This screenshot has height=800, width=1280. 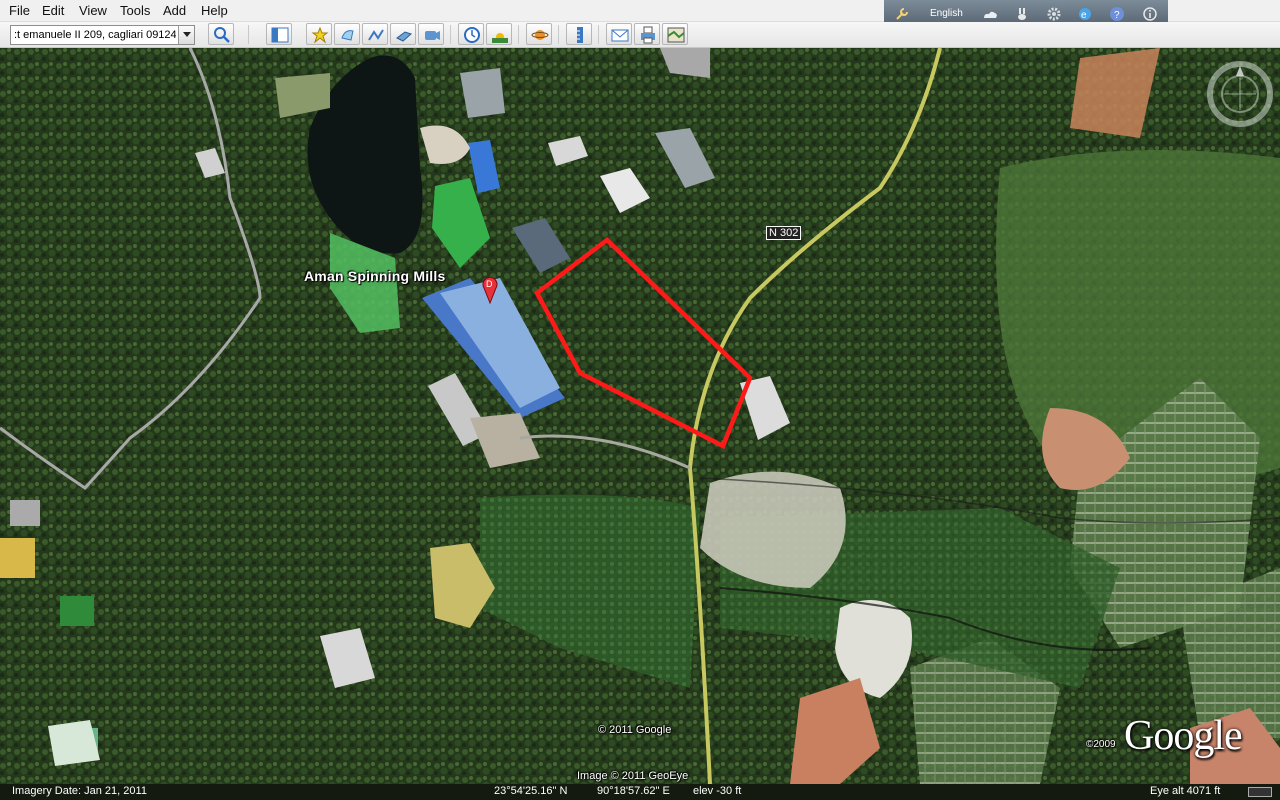 I want to click on sidebar-toggle-button, so click(x=279, y=34).